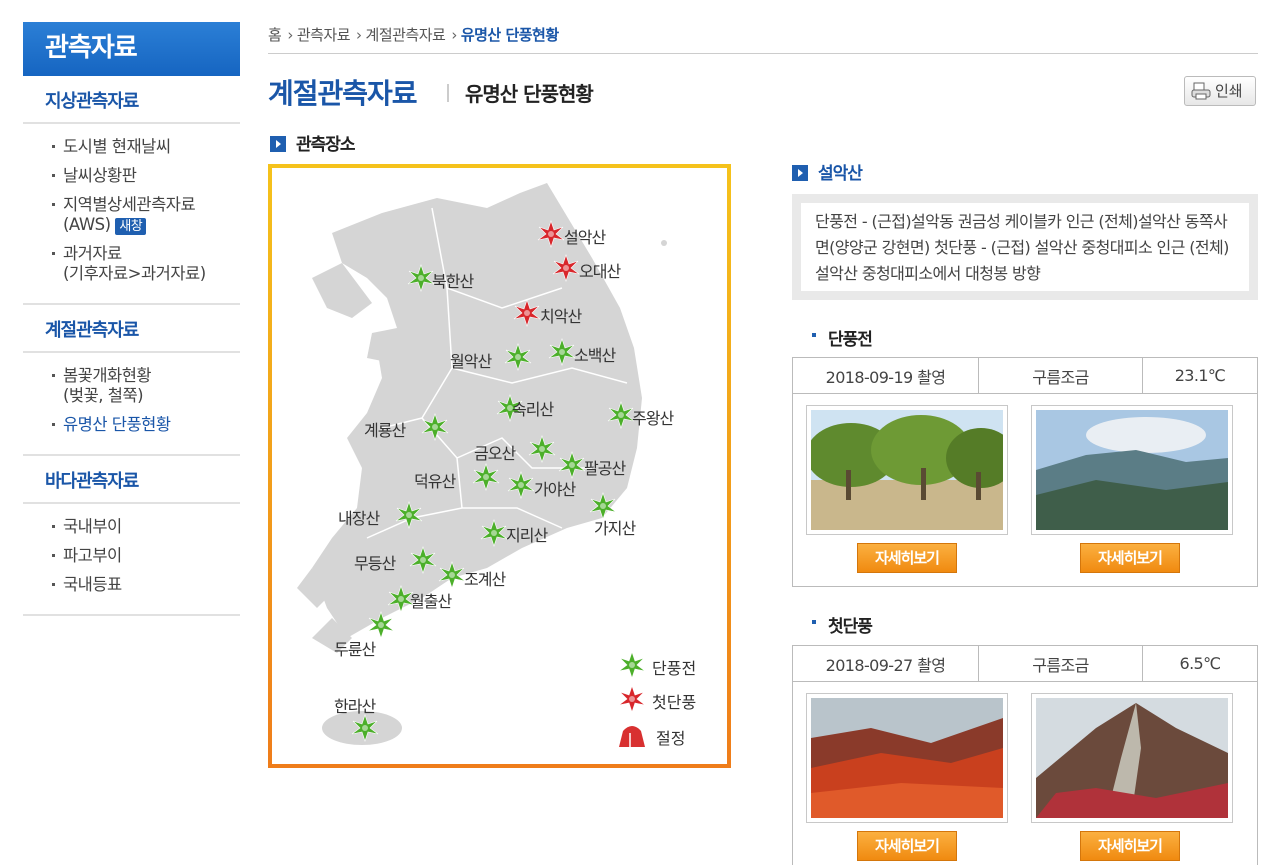 This screenshot has width=1280, height=865. What do you see at coordinates (375, 562) in the screenshot?
I see `mountain-label: 무등산` at bounding box center [375, 562].